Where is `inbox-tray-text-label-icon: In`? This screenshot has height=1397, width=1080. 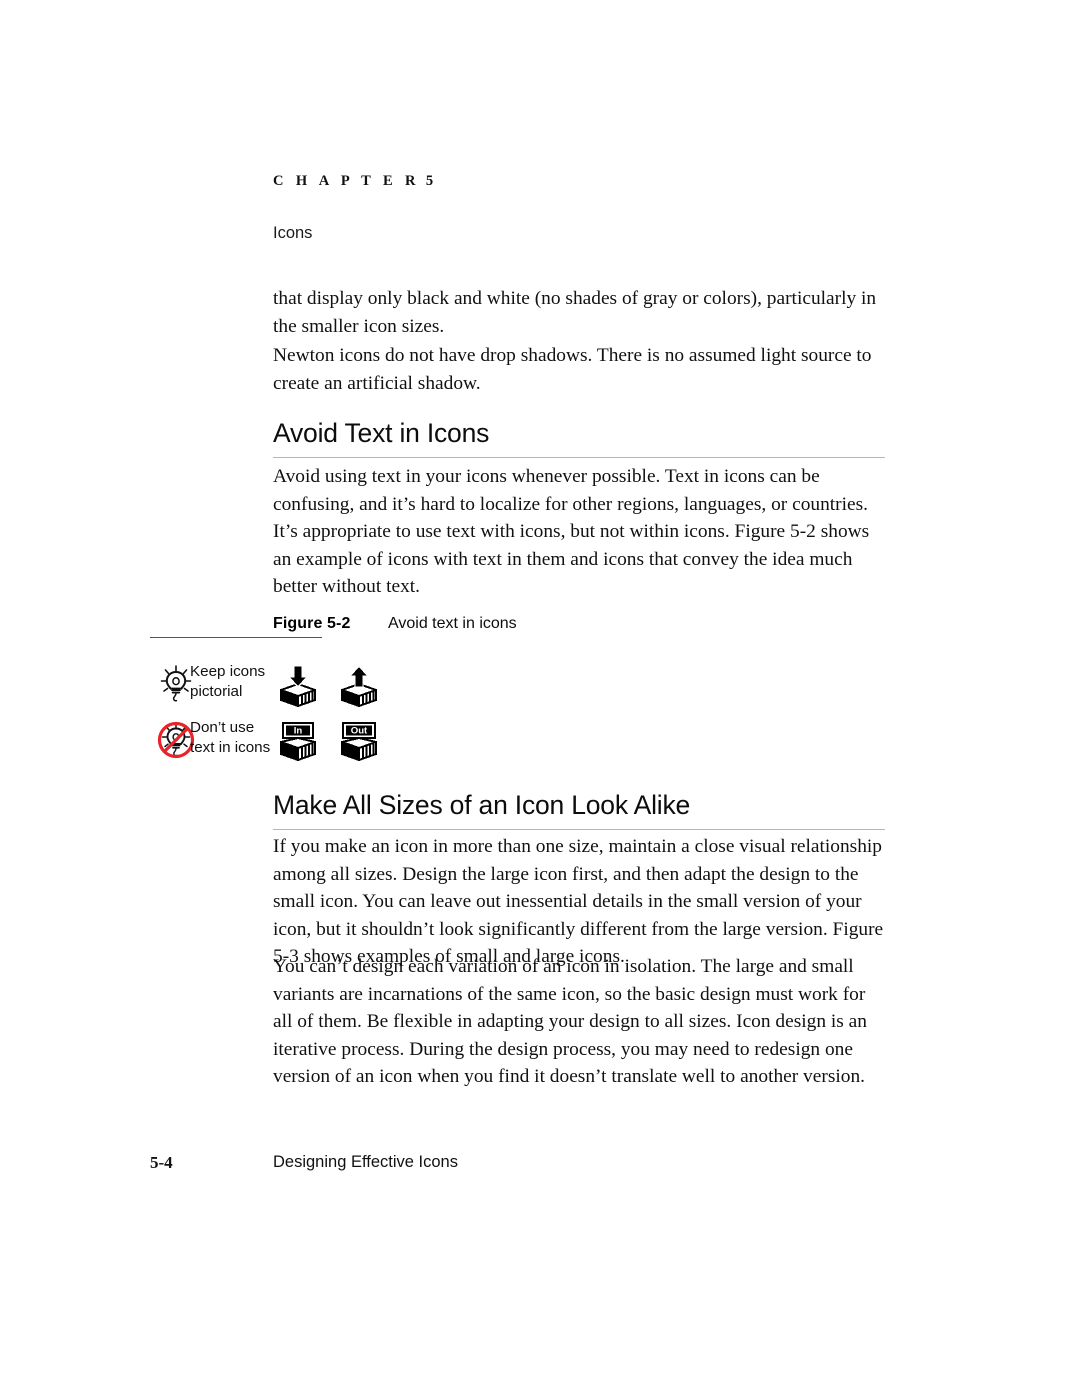
inbox-tray-text-label-icon: In is located at coordinates (298, 743).